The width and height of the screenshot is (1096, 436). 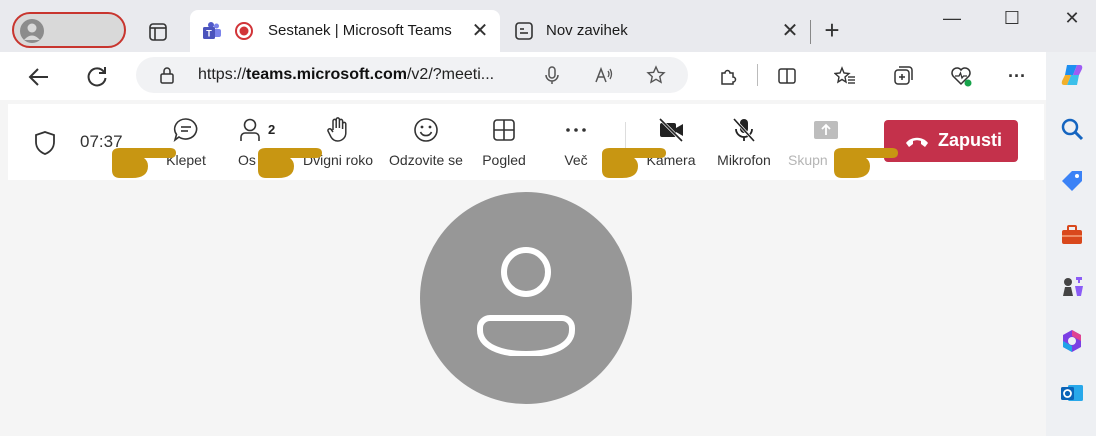 I want to click on leave-button: Zapusti, so click(x=951, y=141).